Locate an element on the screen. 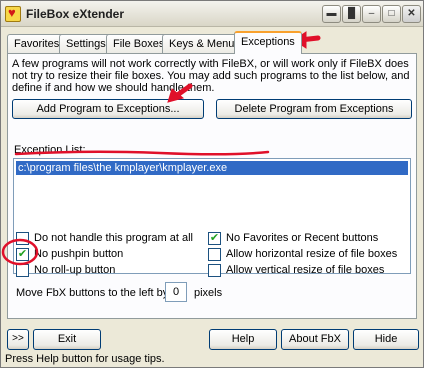 The height and width of the screenshot is (368, 424). no-pushpin-checkbox: ✔ is located at coordinates (22, 254).